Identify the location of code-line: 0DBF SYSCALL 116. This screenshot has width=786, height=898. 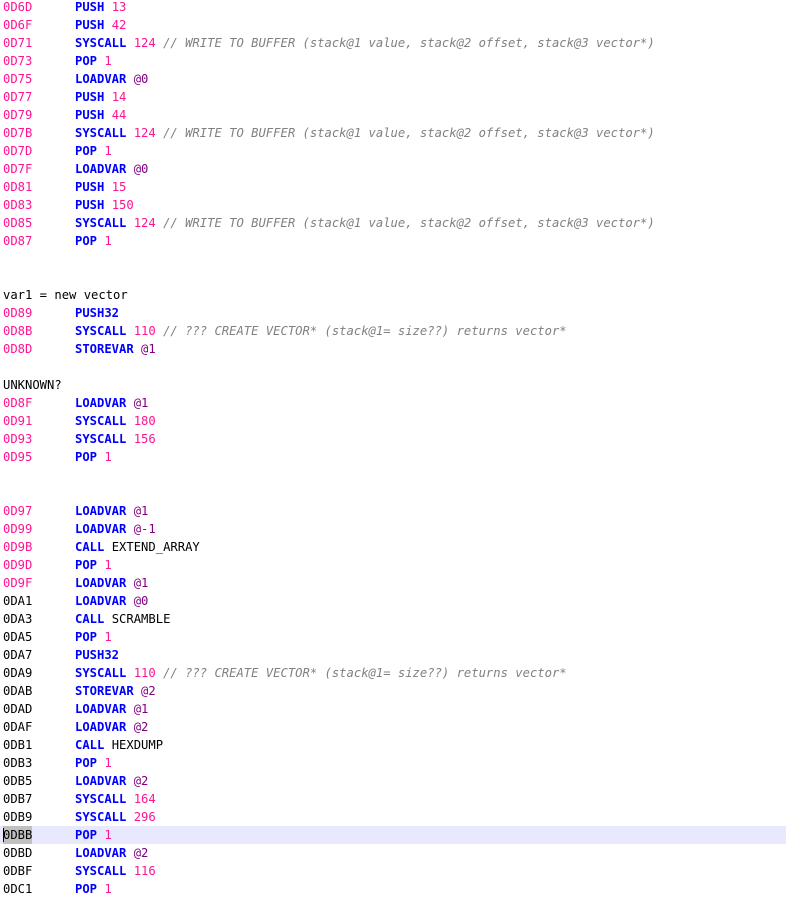
(393, 871).